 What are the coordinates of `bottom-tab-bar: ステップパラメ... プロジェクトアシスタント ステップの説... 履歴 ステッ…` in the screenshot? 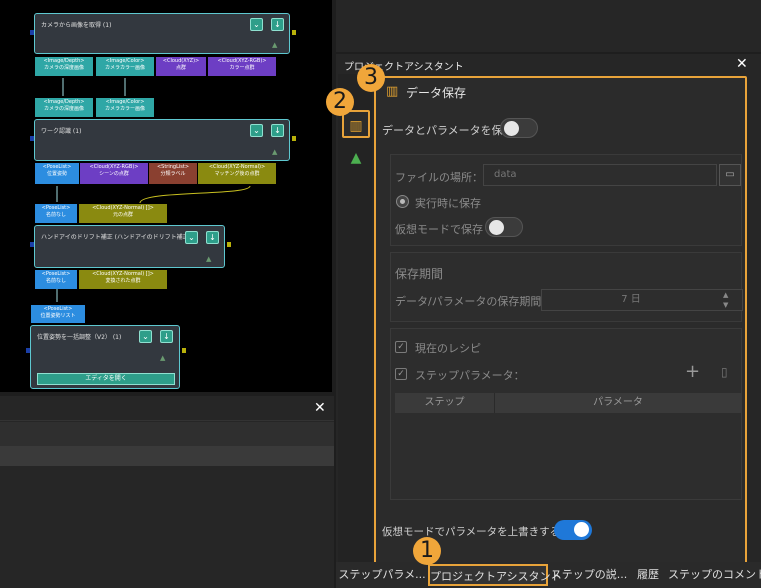 It's located at (548, 575).